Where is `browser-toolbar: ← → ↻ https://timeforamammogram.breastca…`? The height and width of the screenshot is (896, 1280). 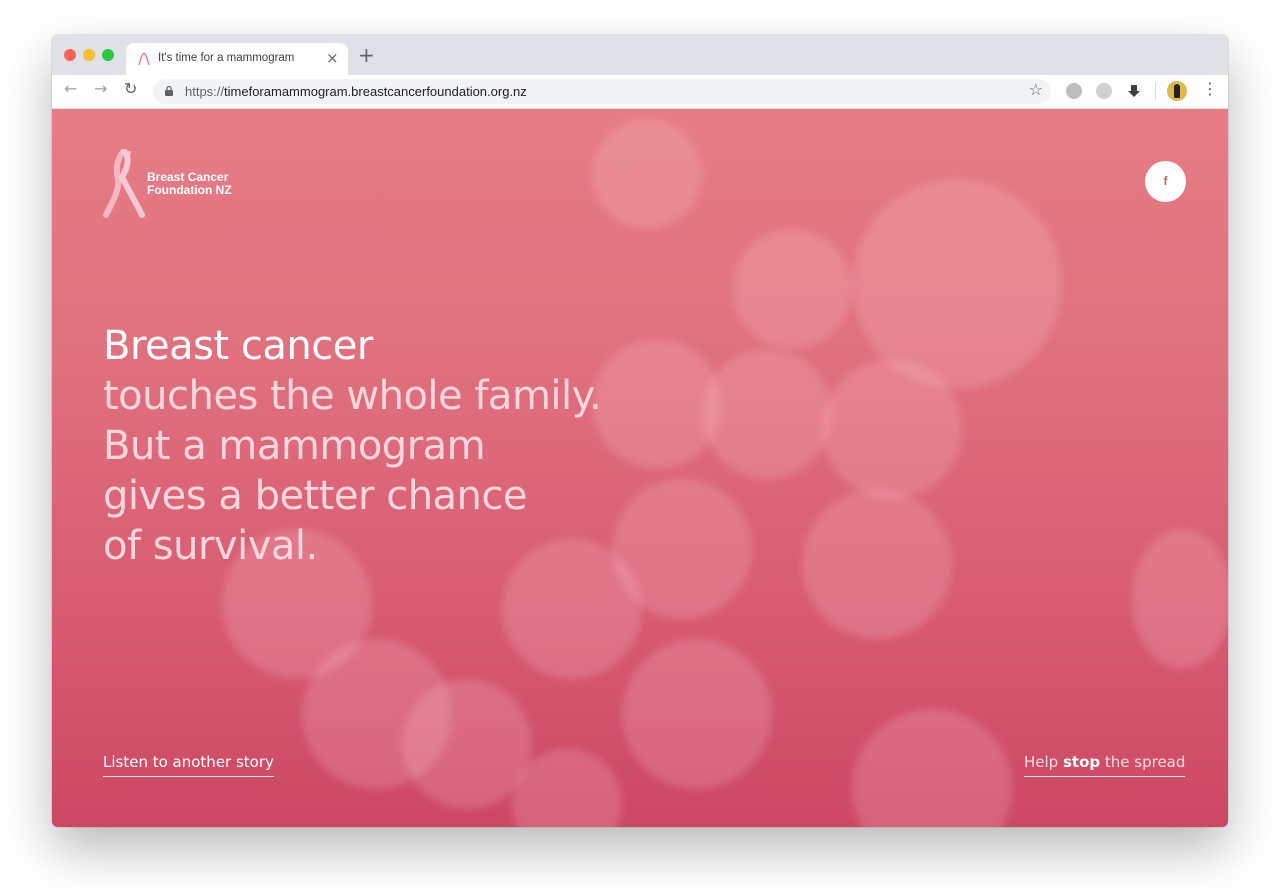 browser-toolbar: ← → ↻ https://timeforamammogram.breastca… is located at coordinates (640, 92).